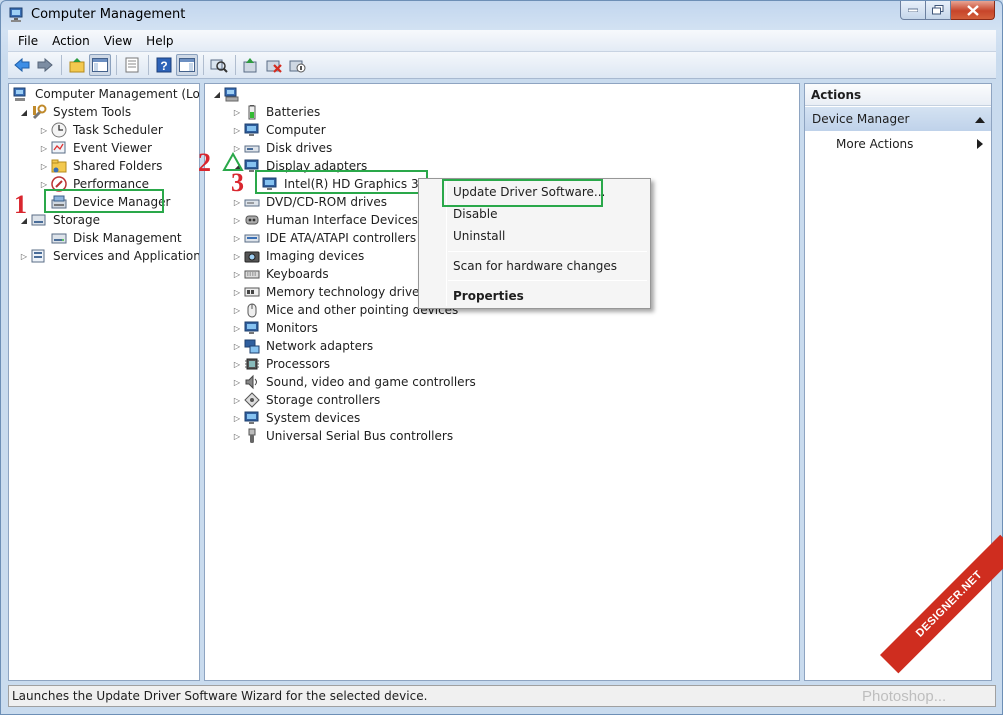 This screenshot has height=715, width=1003. Describe the element at coordinates (252, 435) in the screenshot. I see `usb-icon` at that location.